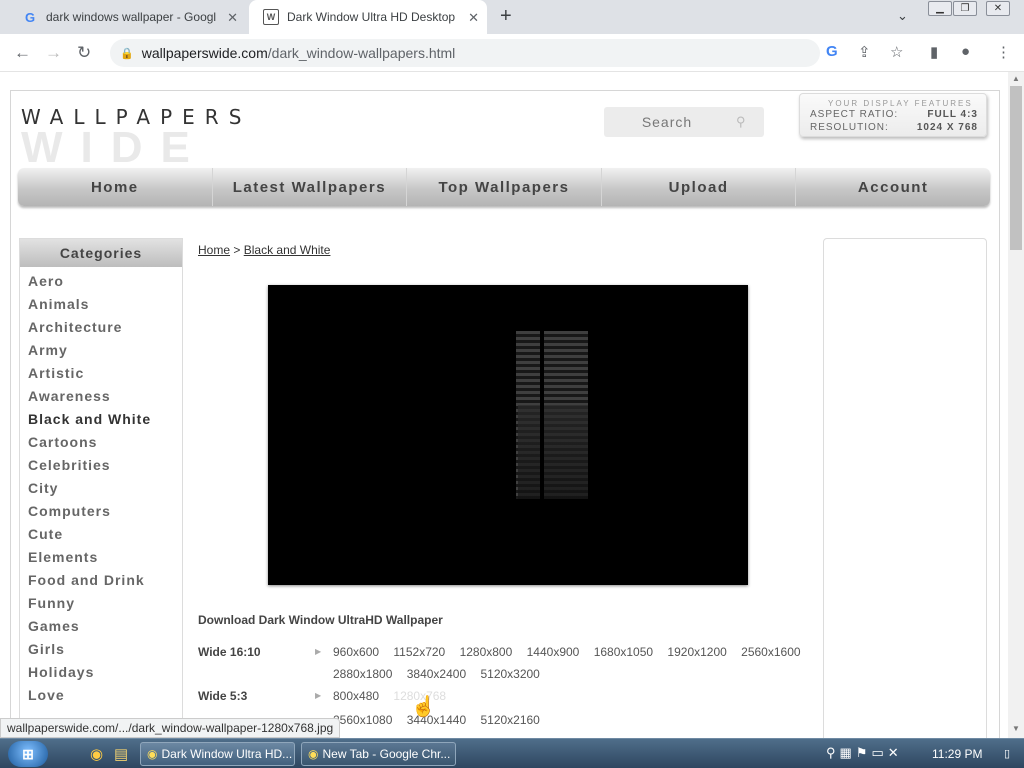 This screenshot has height=768, width=1024. I want to click on restore-icon: ❐, so click(965, 8).